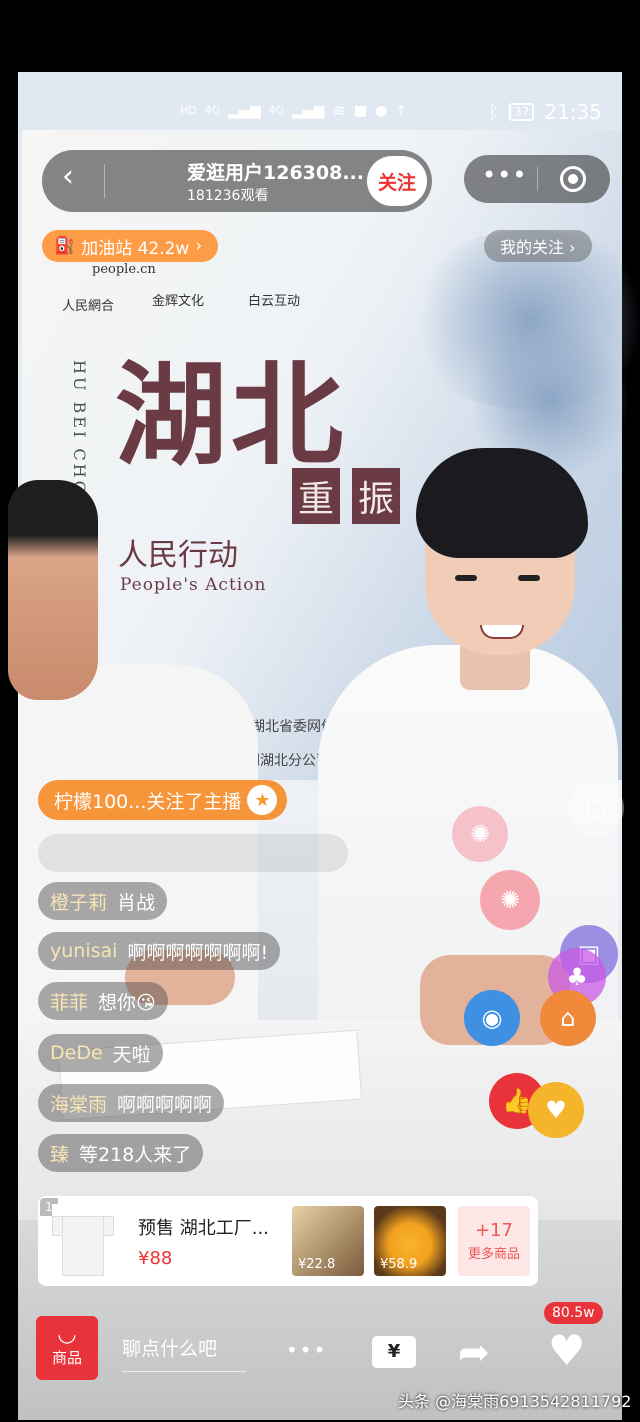 This screenshot has width=640, height=1422. What do you see at coordinates (262, 800) in the screenshot?
I see `star-icon: ★` at bounding box center [262, 800].